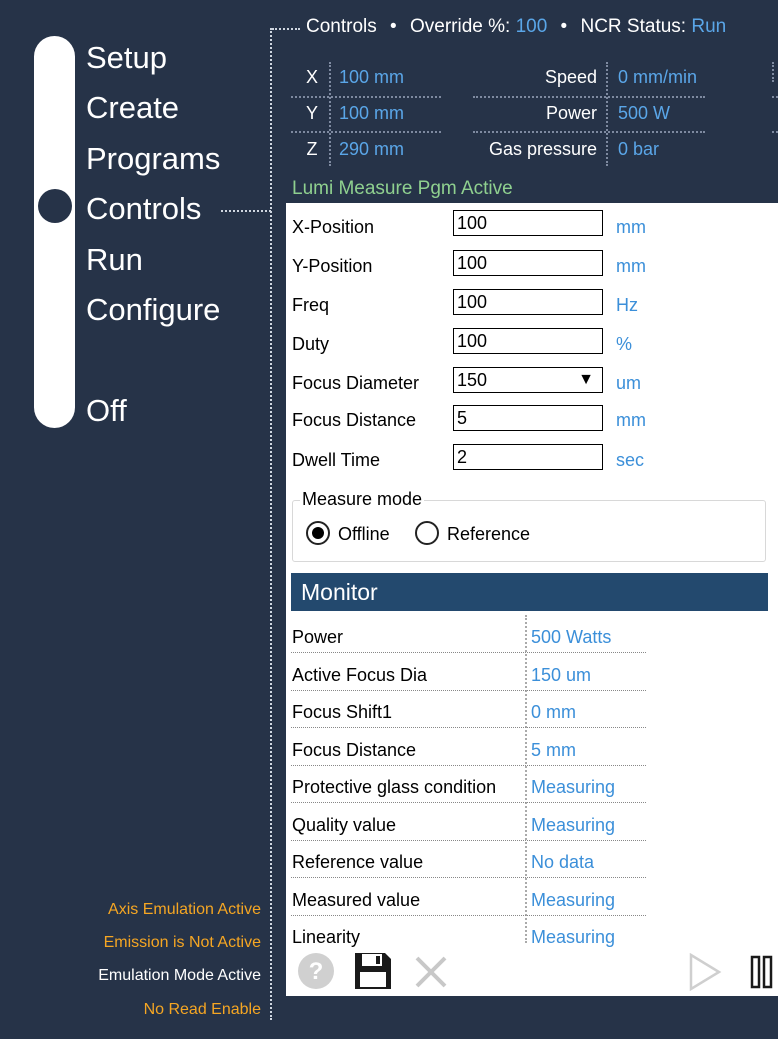 Image resolution: width=778 pixels, height=1039 pixels. What do you see at coordinates (561, 675) in the screenshot?
I see `monitor-value-active-focus-dia: 150 um` at bounding box center [561, 675].